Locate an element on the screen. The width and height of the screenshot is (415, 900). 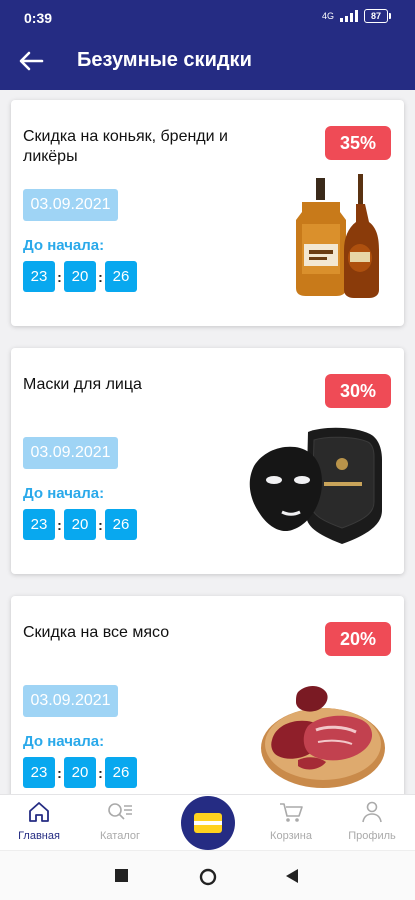
home-circle-icon is located at coordinates (208, 877).